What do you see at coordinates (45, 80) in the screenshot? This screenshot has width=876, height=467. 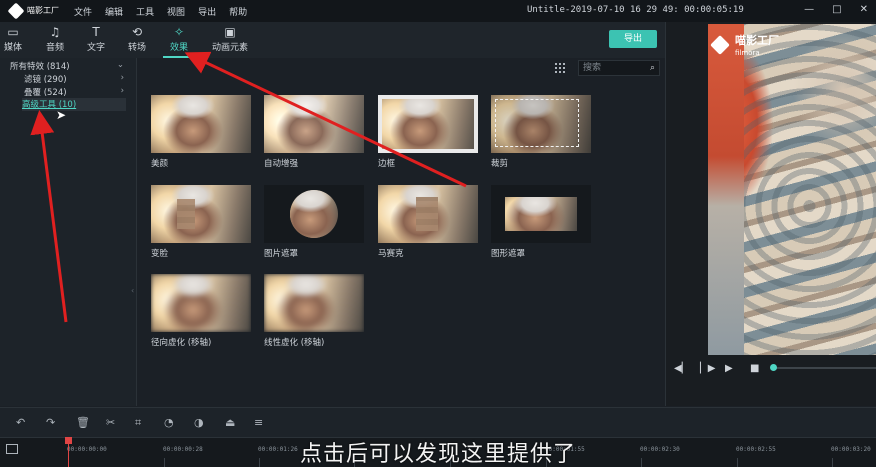 I see `category-label: 滤镜 (290)` at bounding box center [45, 80].